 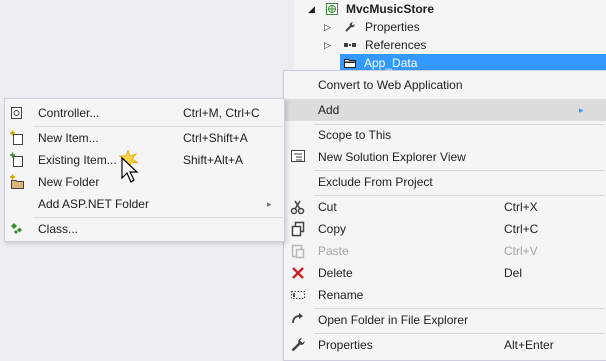 I want to click on menu-item-label: Add ASP.NET Folder, so click(x=93, y=204).